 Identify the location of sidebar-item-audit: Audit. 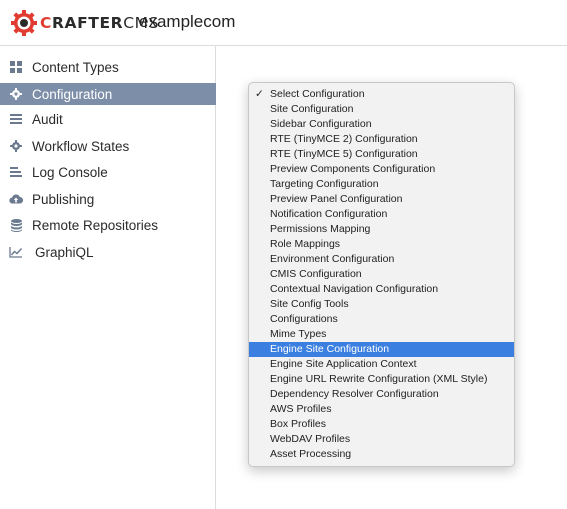
(108, 119).